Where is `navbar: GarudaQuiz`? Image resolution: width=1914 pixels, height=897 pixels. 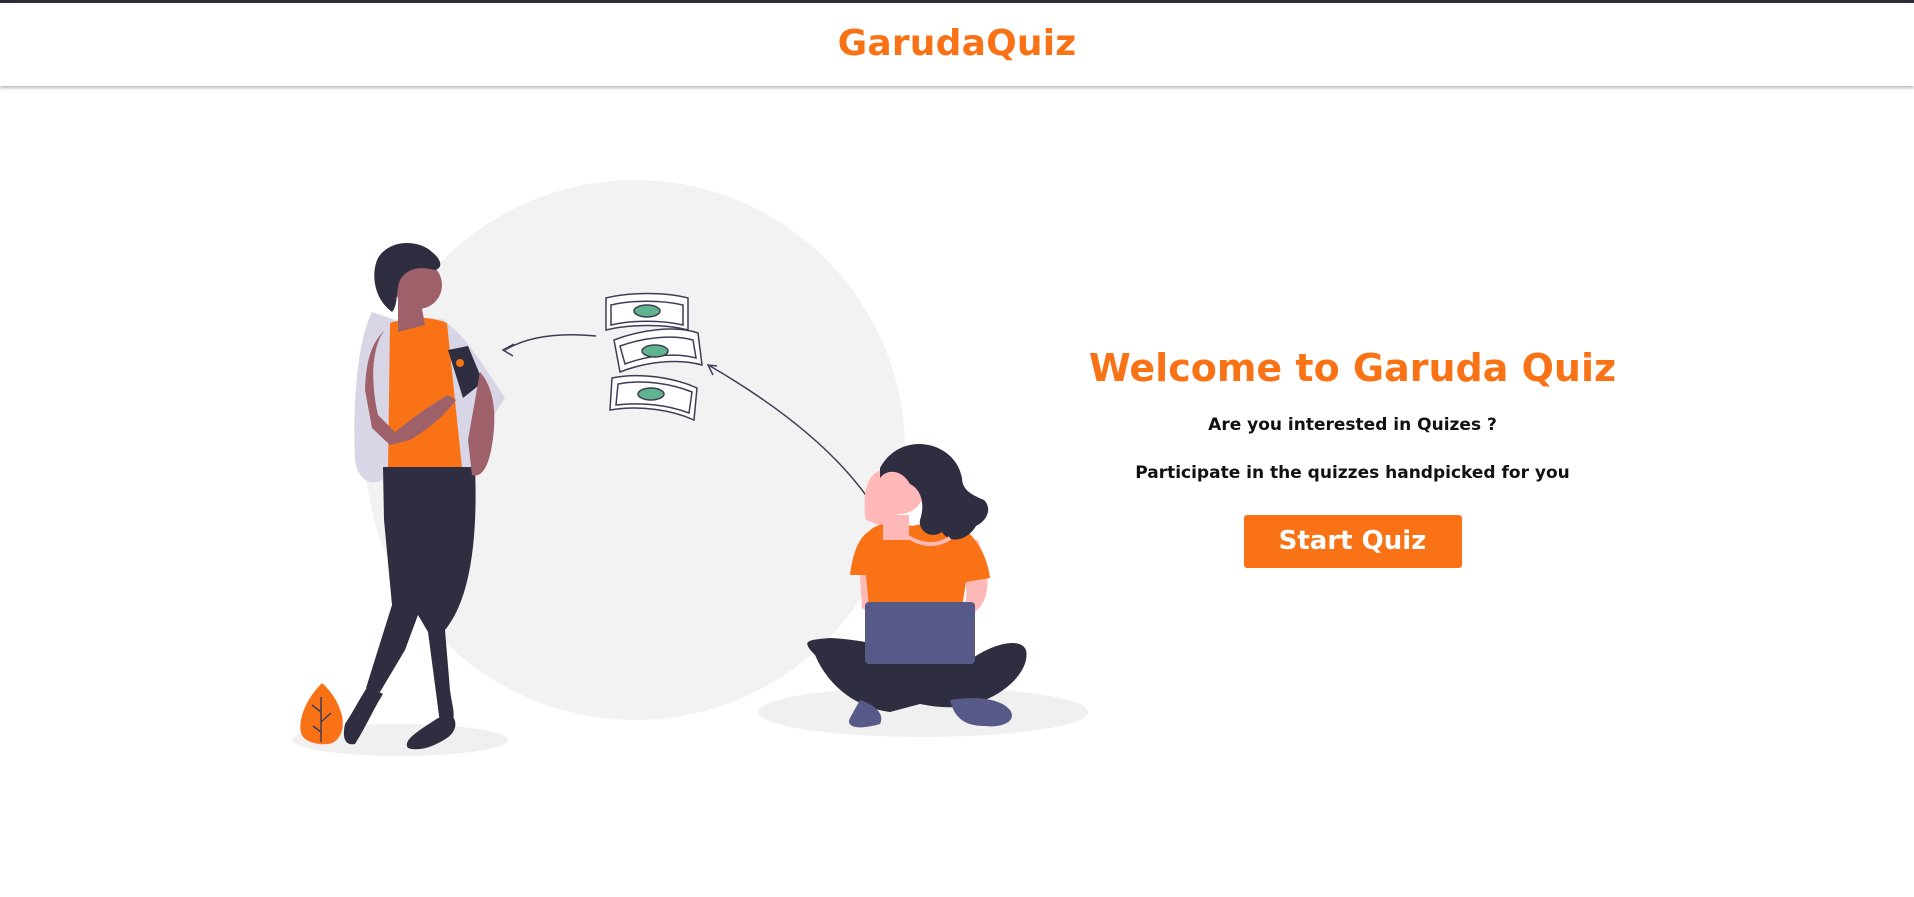
navbar: GarudaQuiz is located at coordinates (957, 44).